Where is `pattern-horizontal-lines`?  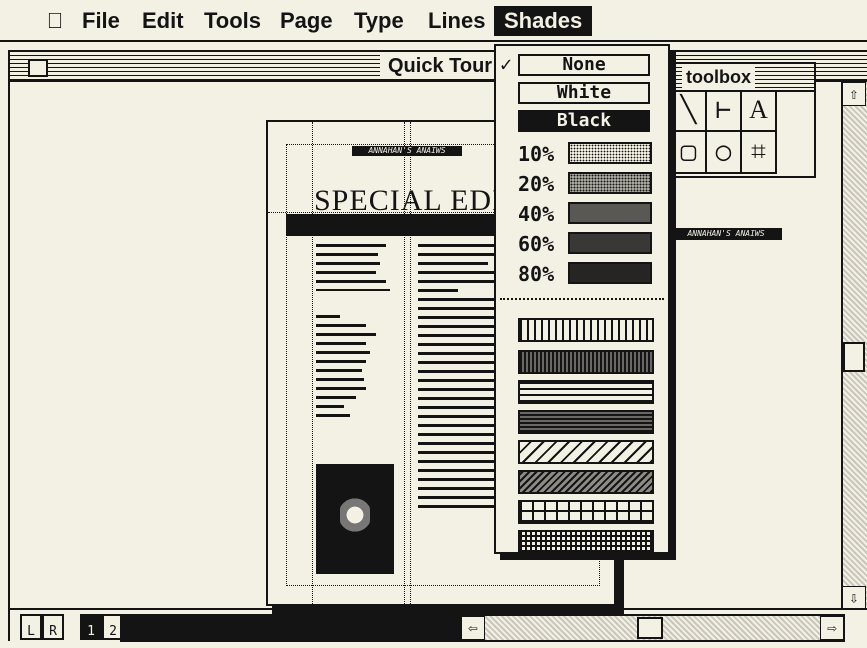 pattern-horizontal-lines is located at coordinates (586, 392).